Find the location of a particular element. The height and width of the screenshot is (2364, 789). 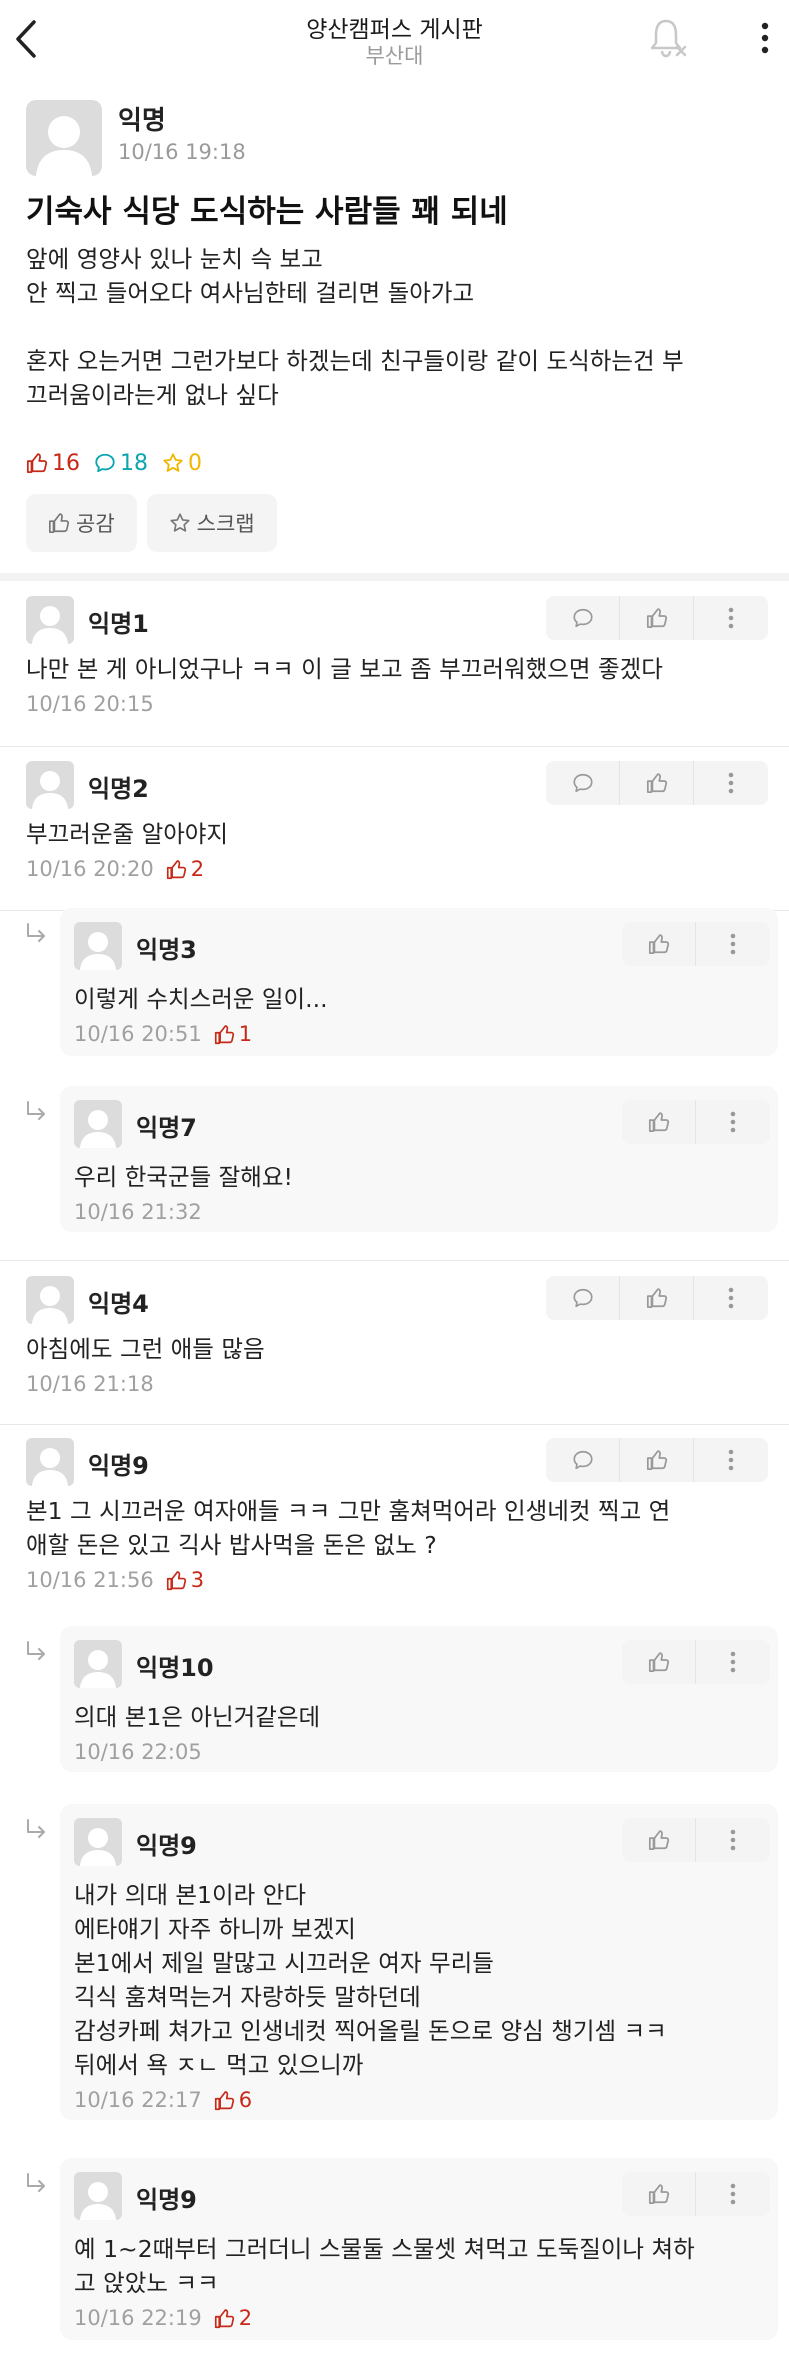

post-author: 익명 is located at coordinates (142, 121).